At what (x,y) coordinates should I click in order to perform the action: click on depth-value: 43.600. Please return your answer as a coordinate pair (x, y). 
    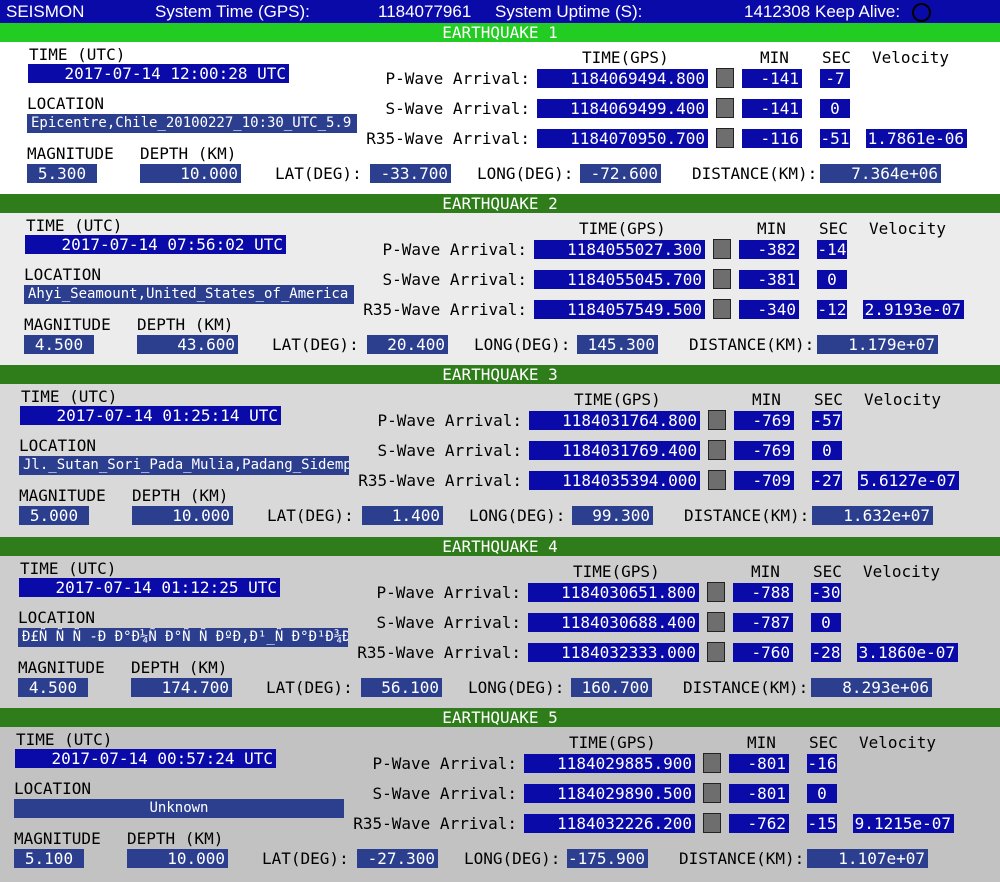
    Looking at the image, I should click on (187, 344).